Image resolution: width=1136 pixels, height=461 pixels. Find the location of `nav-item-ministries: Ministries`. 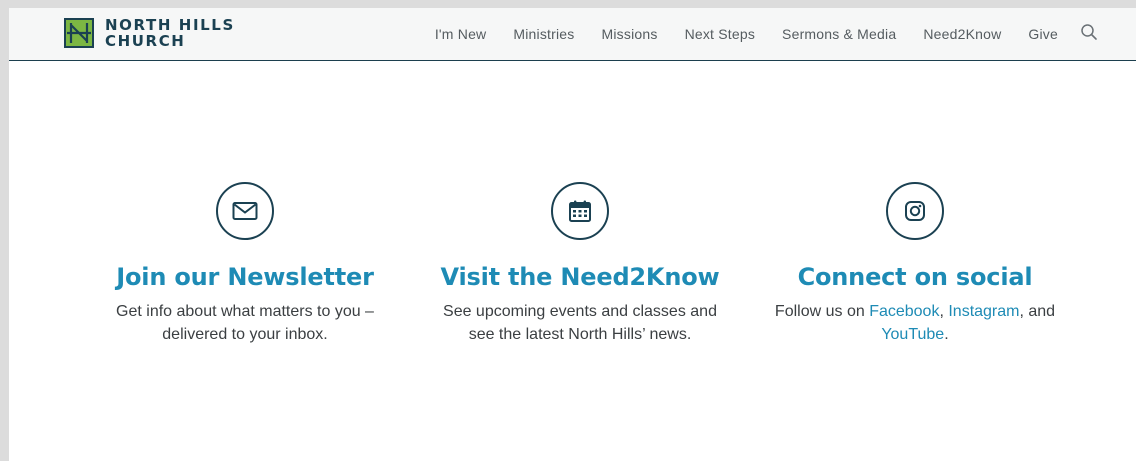

nav-item-ministries: Ministries is located at coordinates (543, 34).